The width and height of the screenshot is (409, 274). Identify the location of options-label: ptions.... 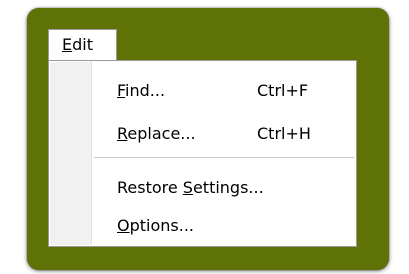
(161, 225).